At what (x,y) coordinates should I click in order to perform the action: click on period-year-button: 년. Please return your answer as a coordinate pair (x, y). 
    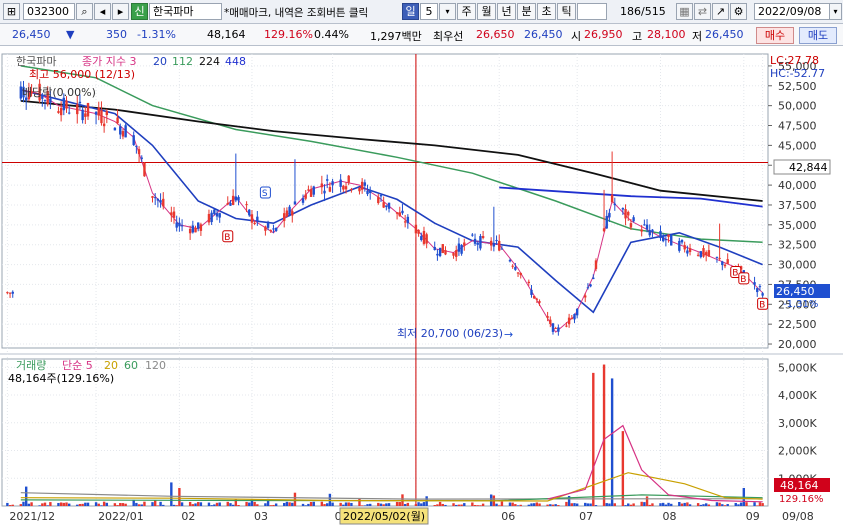
    Looking at the image, I should click on (506, 11).